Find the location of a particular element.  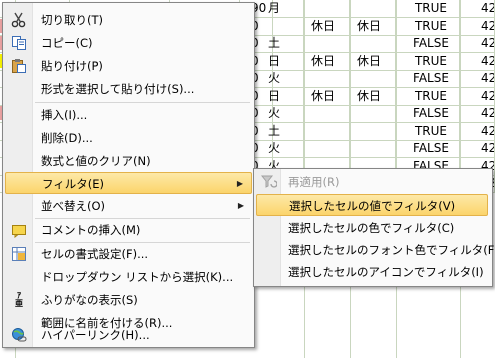

menu-label: フィルタ(E) is located at coordinates (73, 184).